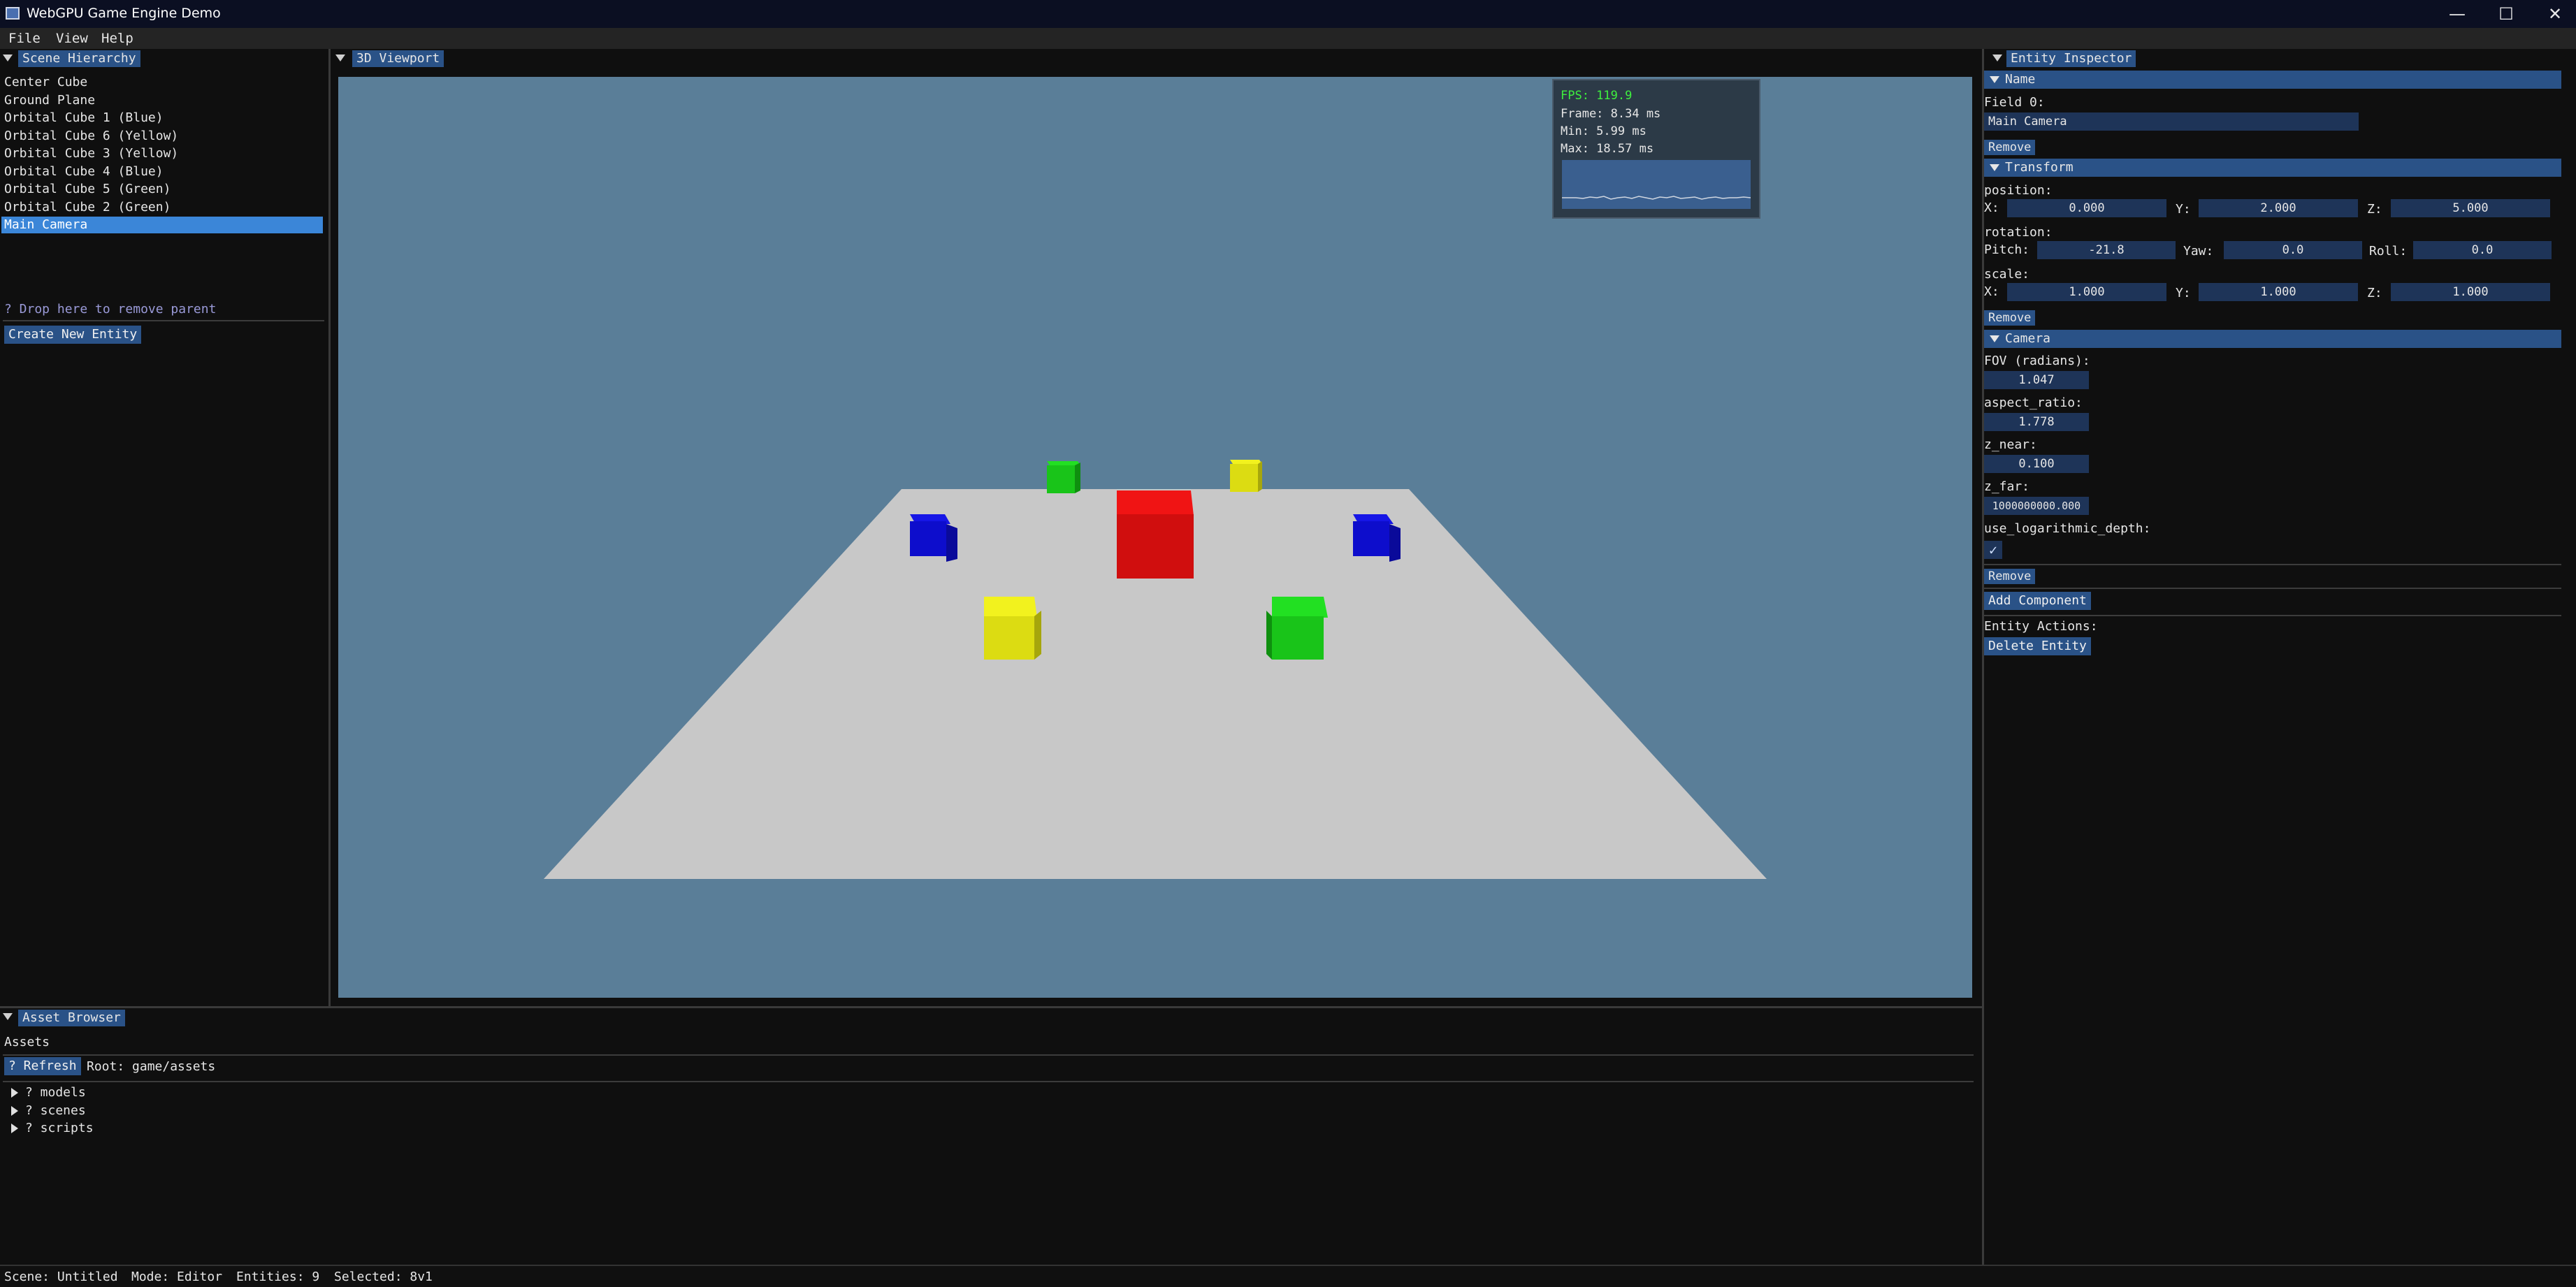 Image resolution: width=2576 pixels, height=1287 pixels. I want to click on transform-section-header: Transform, so click(2272, 168).